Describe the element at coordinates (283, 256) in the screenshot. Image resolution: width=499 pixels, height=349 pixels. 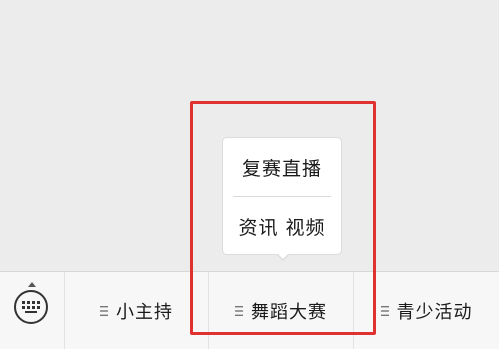
I see `submenu-arrow-fill` at that location.